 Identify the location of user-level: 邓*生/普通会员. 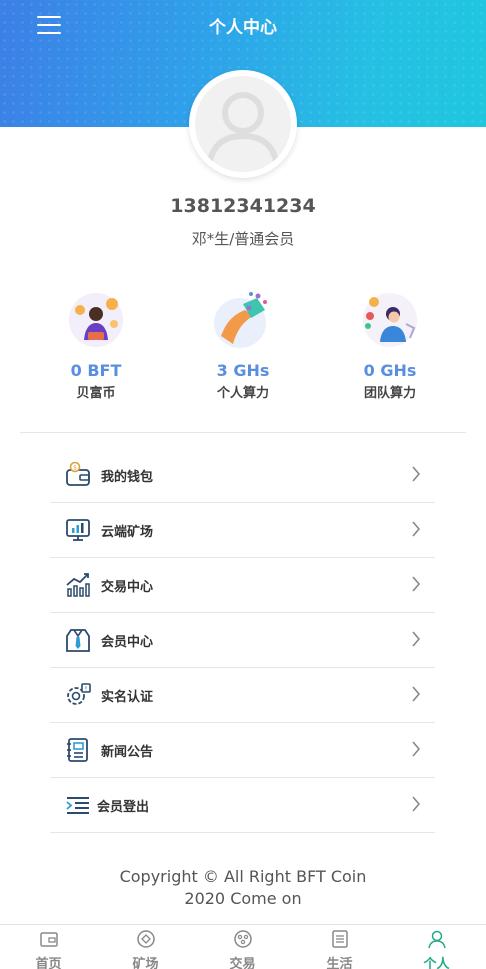
(243, 239).